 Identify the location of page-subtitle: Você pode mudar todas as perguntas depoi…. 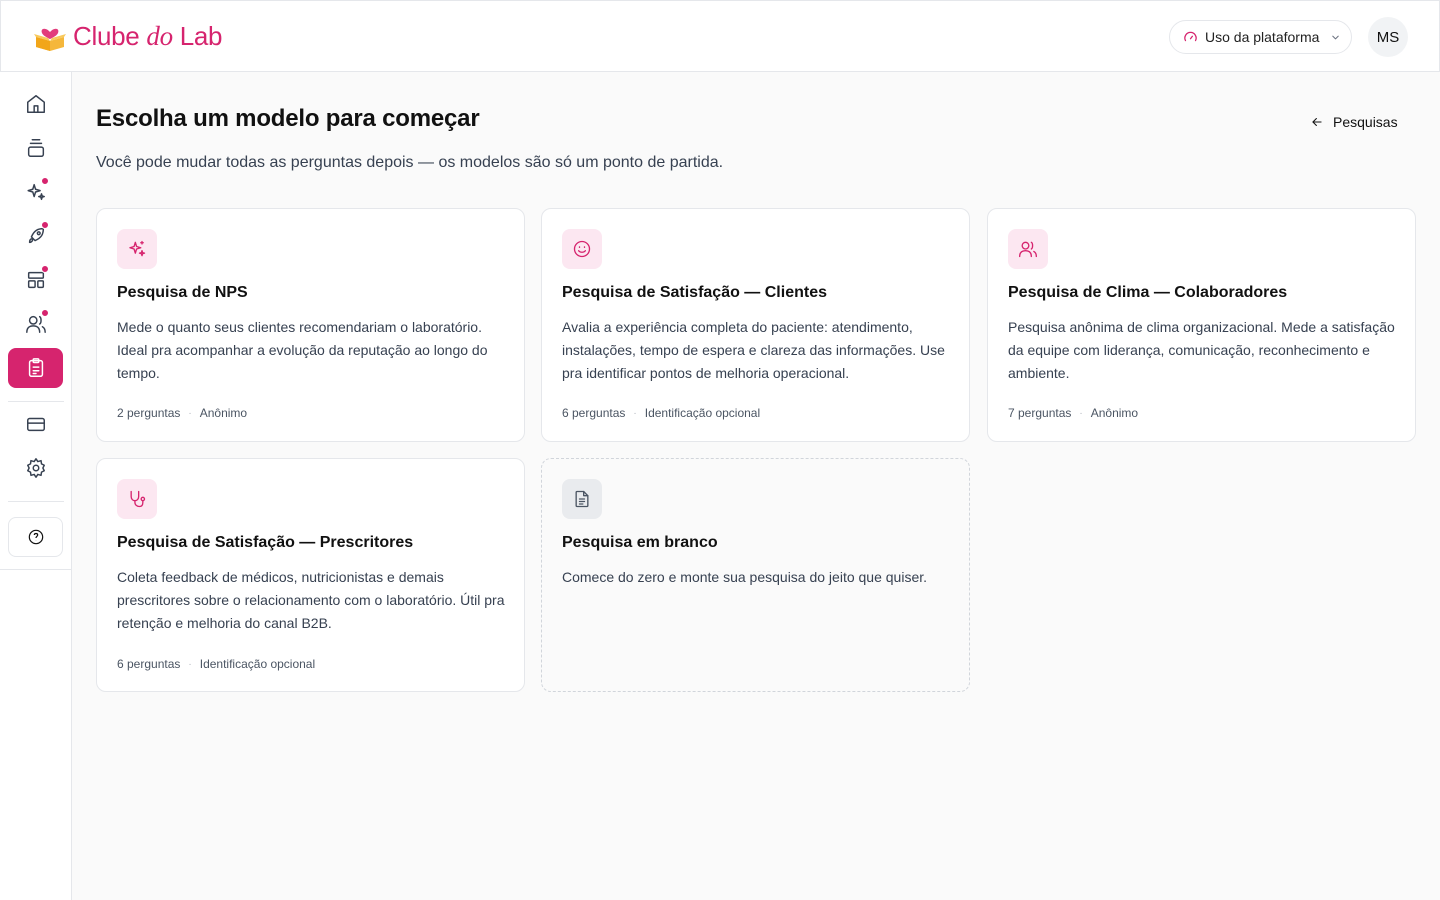
(410, 162).